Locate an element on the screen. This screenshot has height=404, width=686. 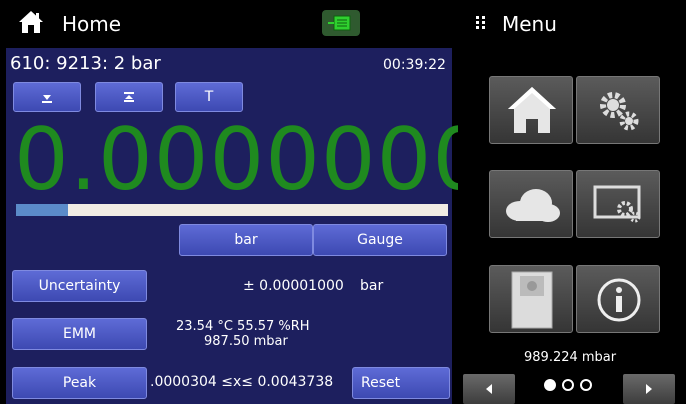
display-settings-tile is located at coordinates (618, 204).